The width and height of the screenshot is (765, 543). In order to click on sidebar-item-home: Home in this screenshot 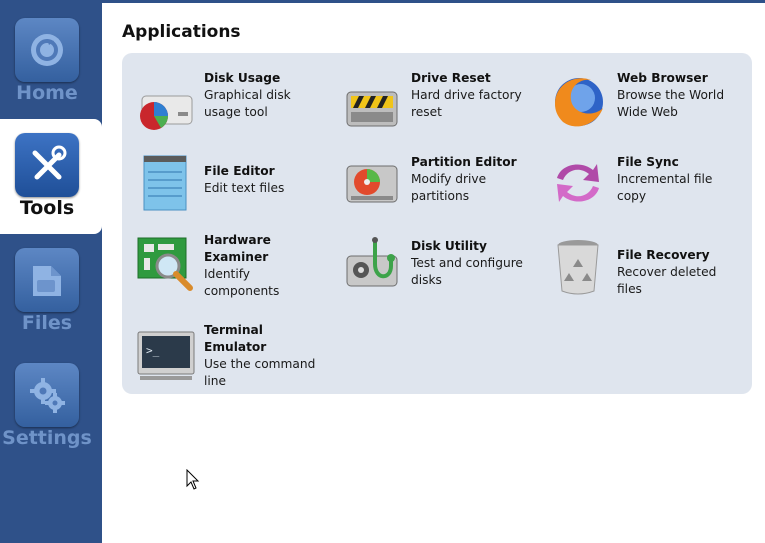, I will do `click(51, 61)`.